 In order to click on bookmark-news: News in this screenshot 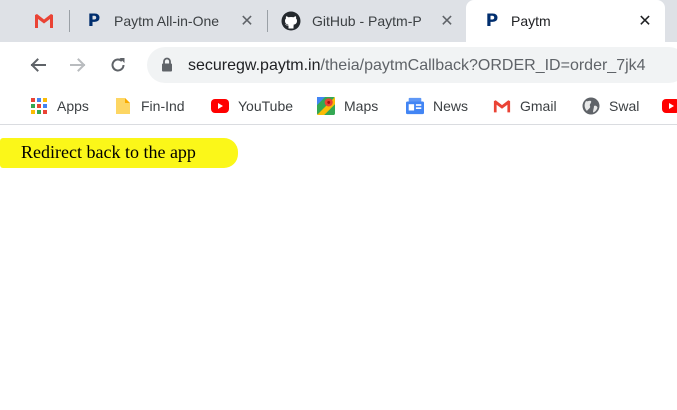, I will do `click(437, 106)`.